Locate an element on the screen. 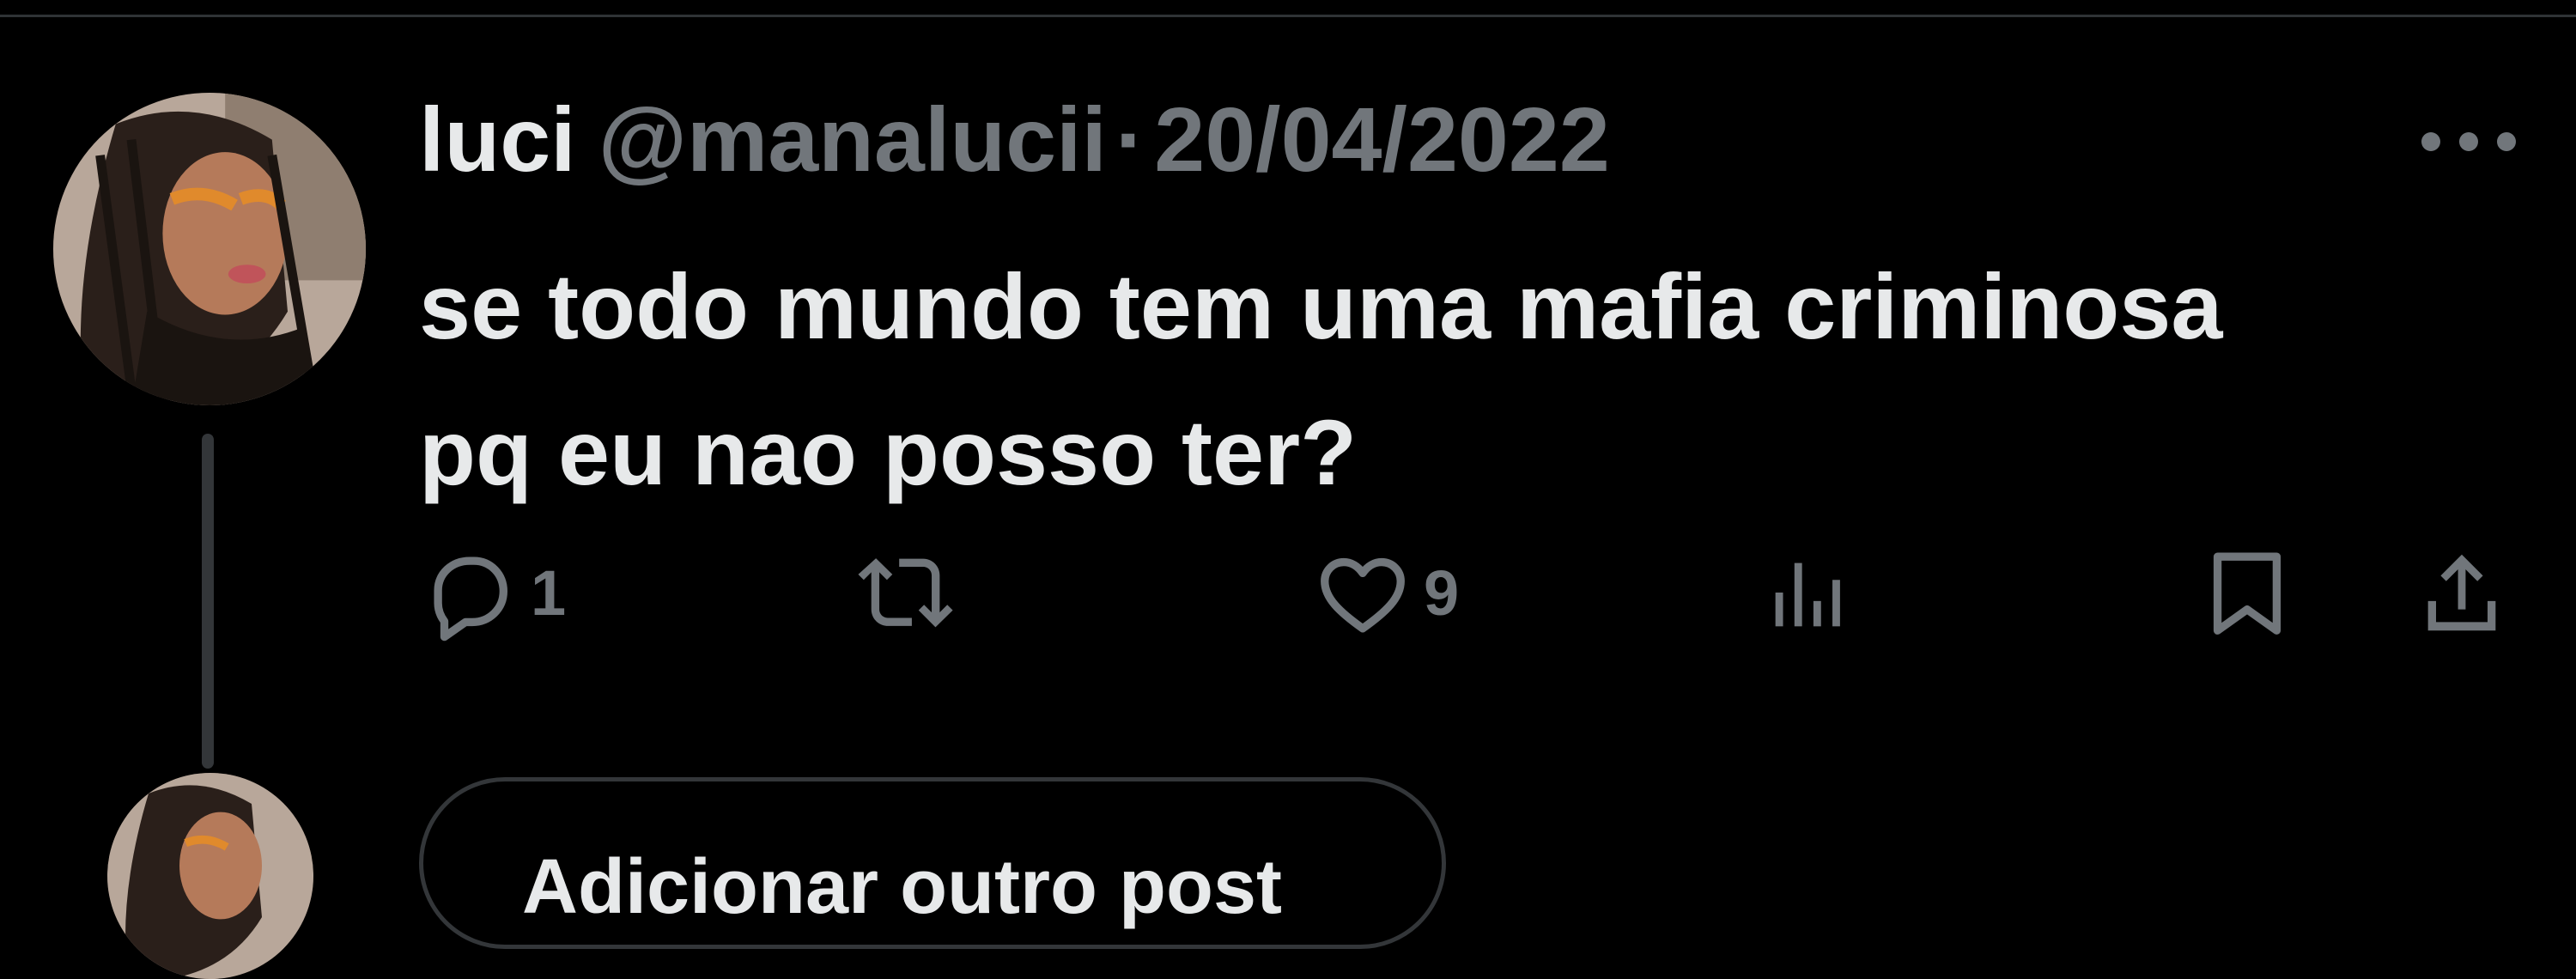 The image size is (2576, 979). top-divider is located at coordinates (1288, 8).